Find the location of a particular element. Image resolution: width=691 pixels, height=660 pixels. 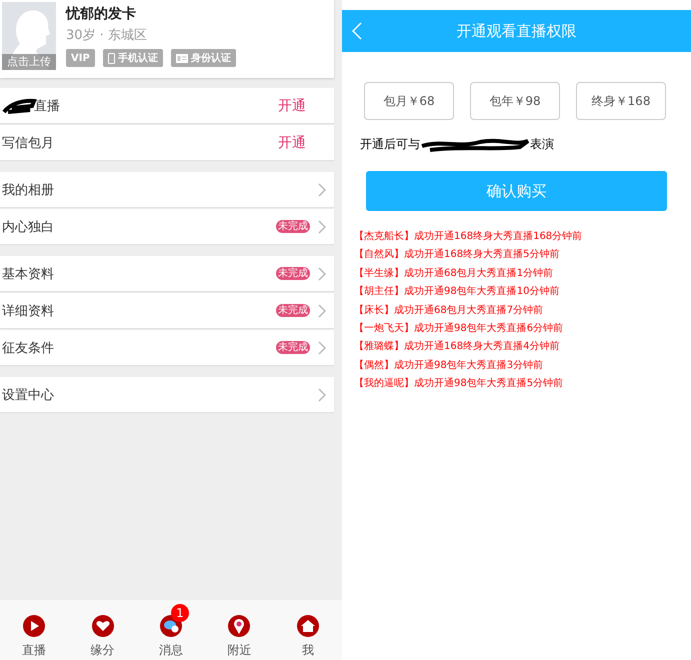

purchase-record: 【偶然】成功开通98包年大秀直播3分钟前 is located at coordinates (449, 365).